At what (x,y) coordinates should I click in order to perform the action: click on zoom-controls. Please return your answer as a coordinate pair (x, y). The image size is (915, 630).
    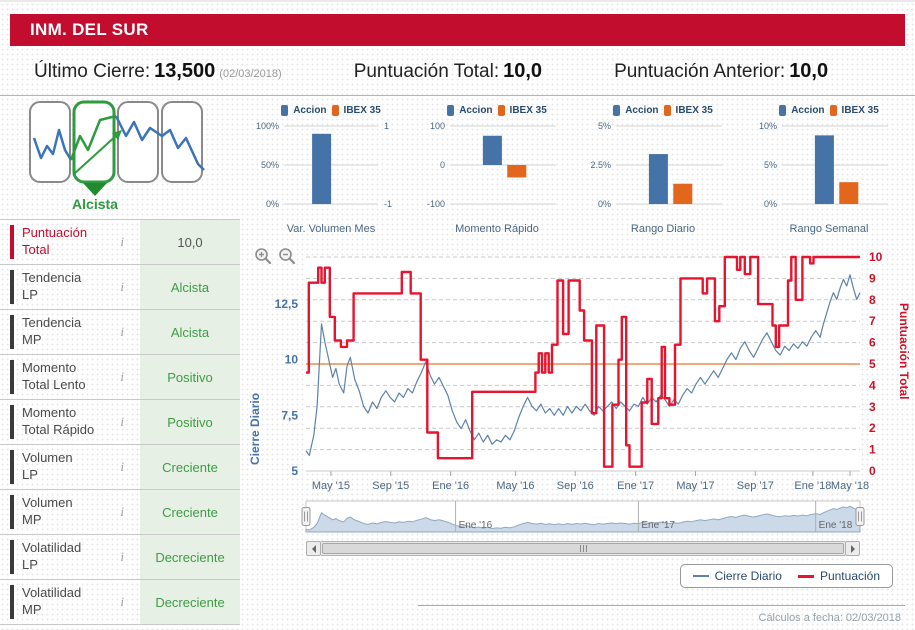
    Looking at the image, I should click on (275, 256).